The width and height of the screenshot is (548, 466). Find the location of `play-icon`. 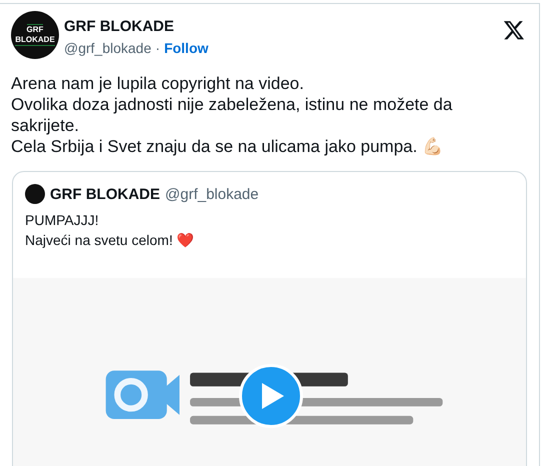

play-icon is located at coordinates (273, 396).